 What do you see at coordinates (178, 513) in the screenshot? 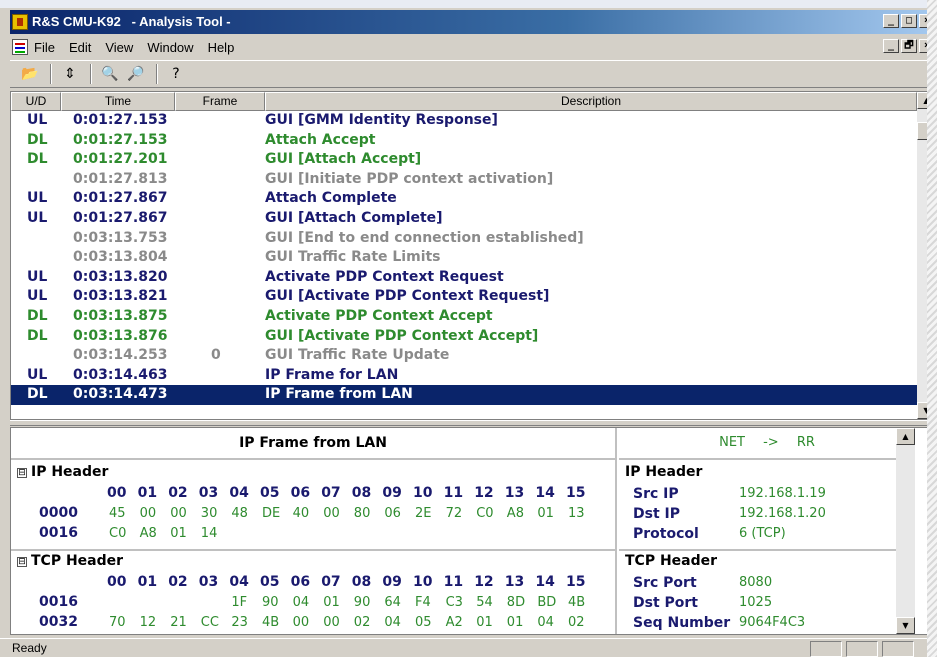
I see `hex-byte: 00` at bounding box center [178, 513].